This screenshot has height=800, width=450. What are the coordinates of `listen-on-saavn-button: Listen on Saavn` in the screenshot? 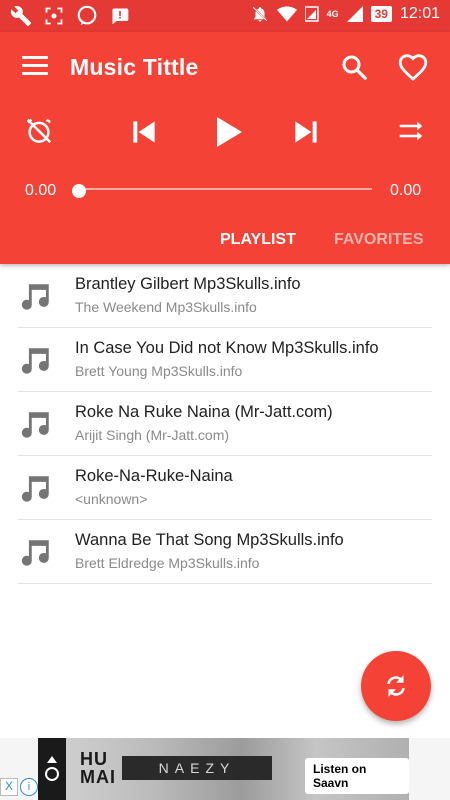 It's located at (357, 776).